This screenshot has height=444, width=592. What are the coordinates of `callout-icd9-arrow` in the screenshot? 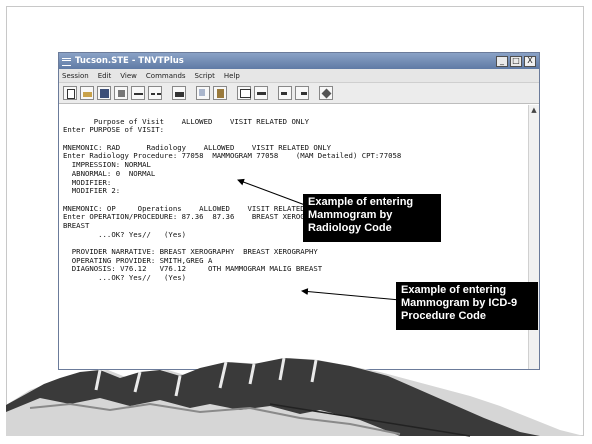 It's located at (351, 294).